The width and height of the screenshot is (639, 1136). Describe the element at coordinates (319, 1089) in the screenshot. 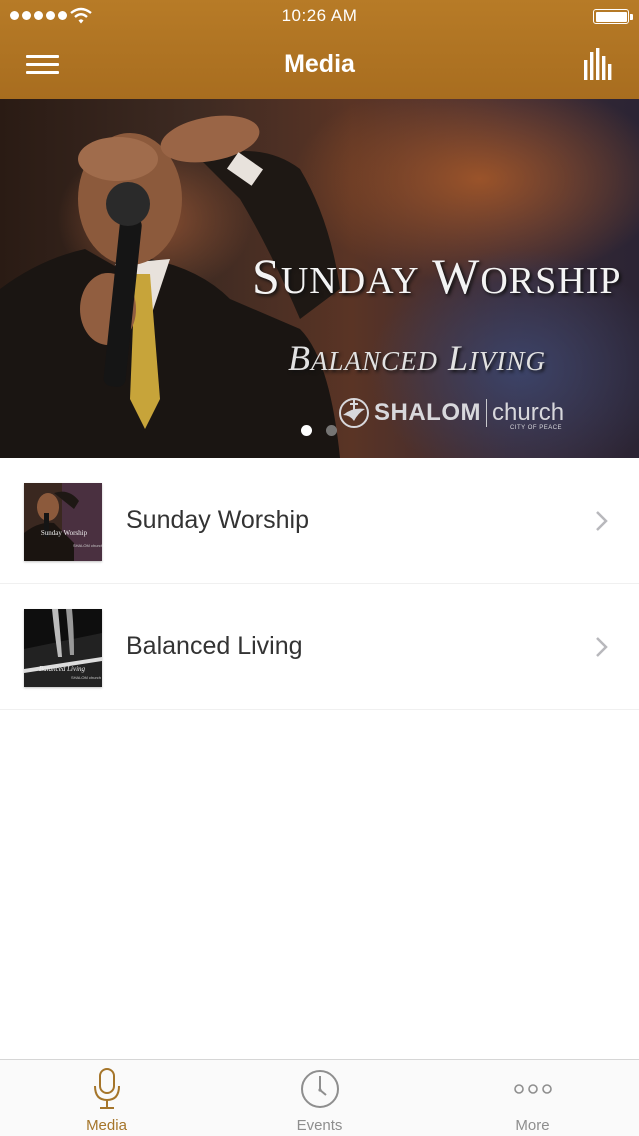

I see `clock-icon` at that location.